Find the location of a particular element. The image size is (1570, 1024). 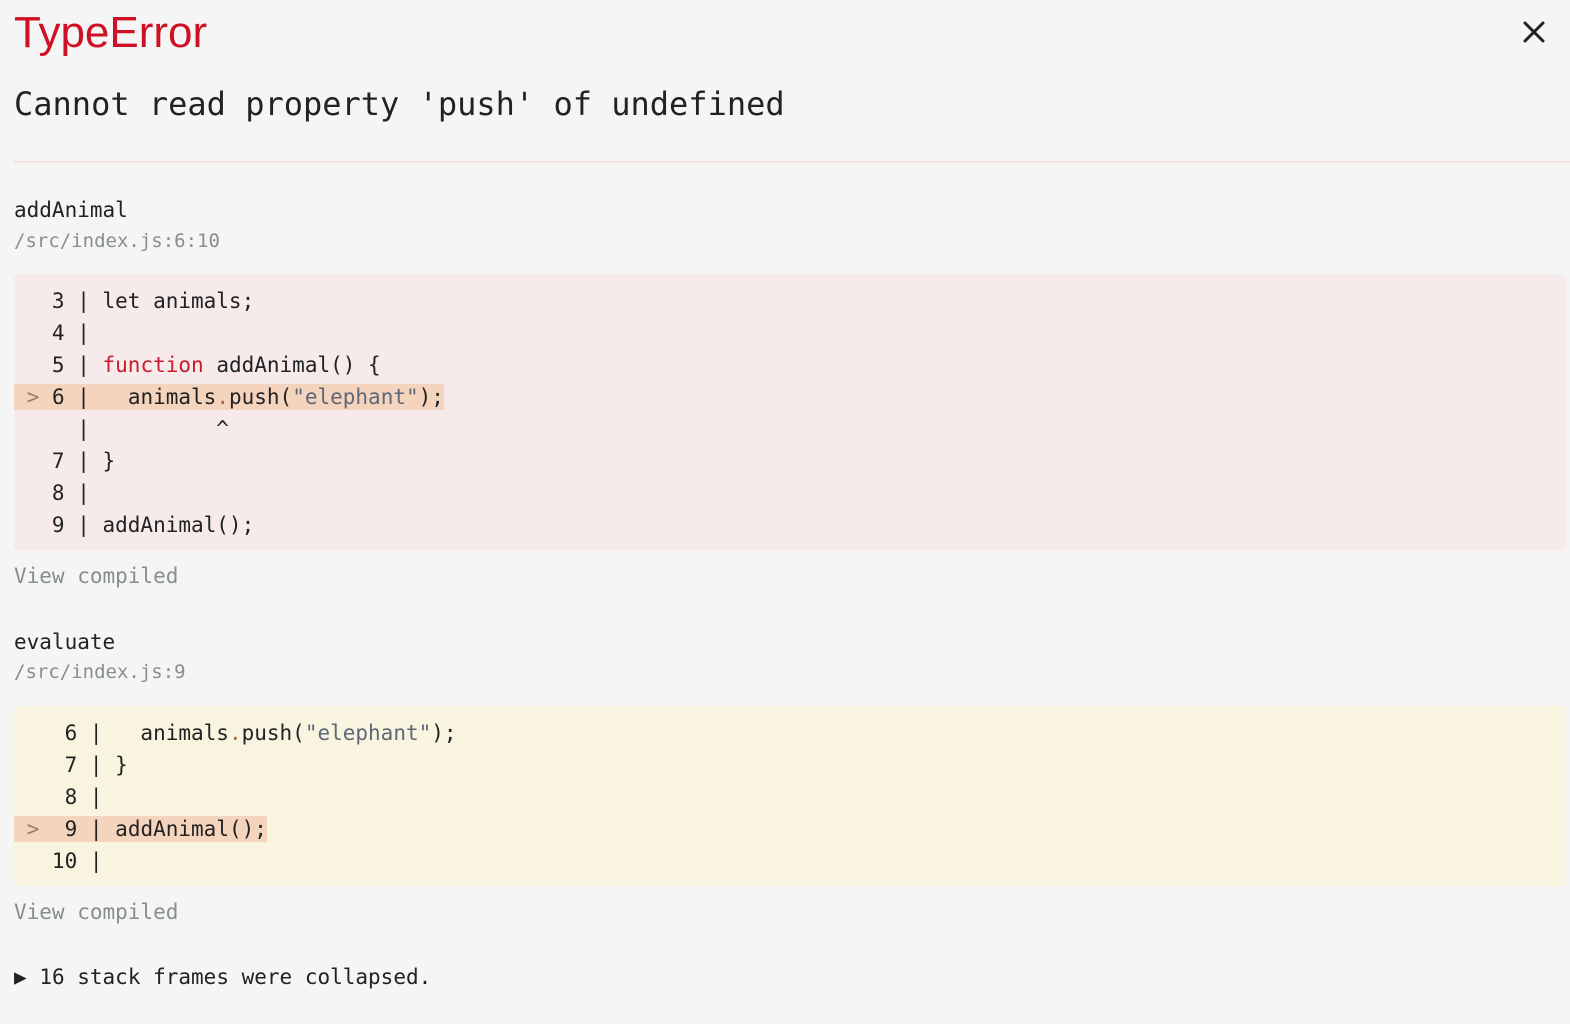

triangle-right-icon: ▶ is located at coordinates (20, 977).